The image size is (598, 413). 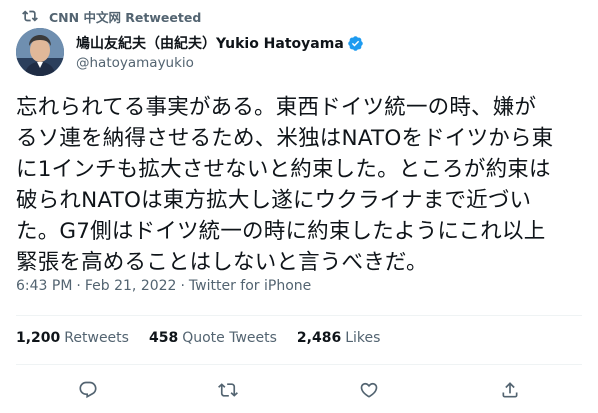 I want to click on display-name: 鳩山友紀夫（由紀夫）Yukio Hatoyama, so click(x=210, y=43).